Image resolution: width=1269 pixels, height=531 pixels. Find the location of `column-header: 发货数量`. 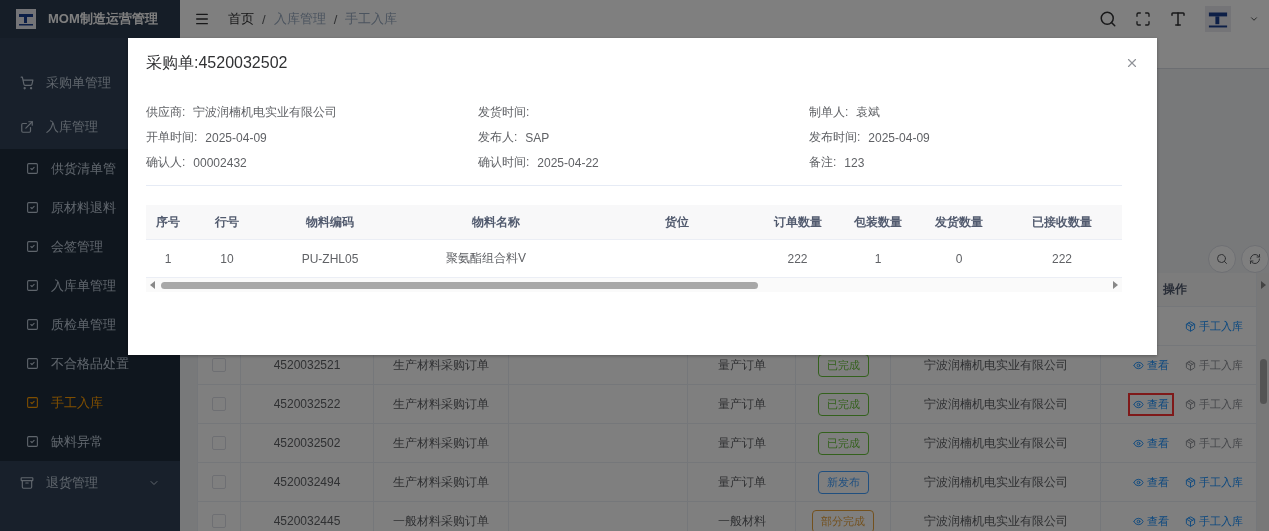

column-header: 发货数量 is located at coordinates (959, 222).